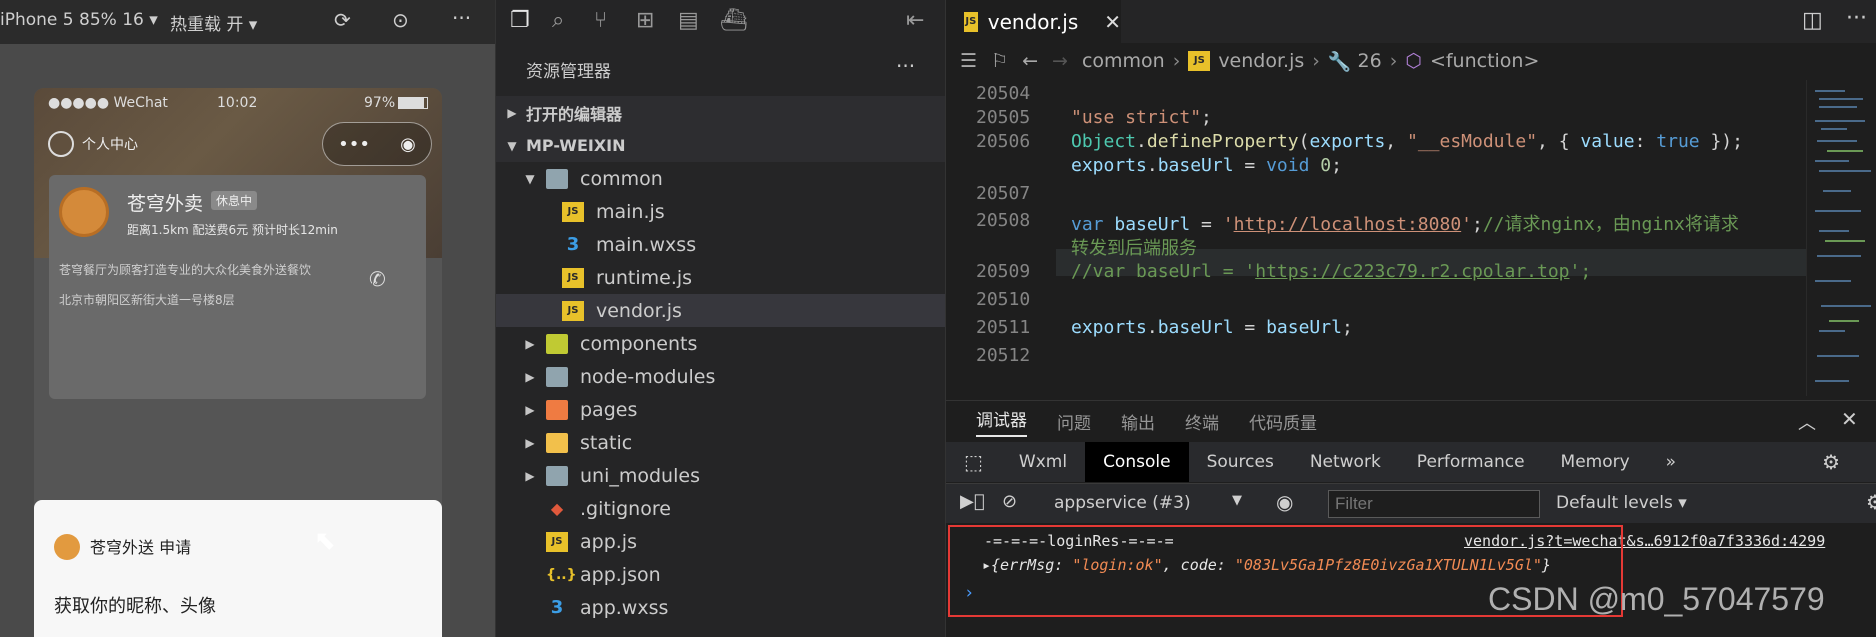 Image resolution: width=1876 pixels, height=637 pixels. Describe the element at coordinates (721, 211) in the screenshot. I see `tree-item-main-js: JS main.js` at that location.